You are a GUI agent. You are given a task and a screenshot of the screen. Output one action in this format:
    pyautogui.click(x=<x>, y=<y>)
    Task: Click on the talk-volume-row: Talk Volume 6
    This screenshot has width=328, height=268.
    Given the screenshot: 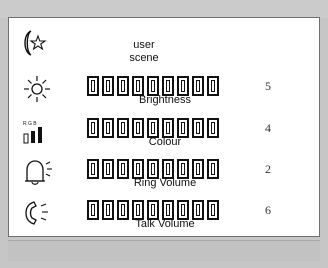 What is the action you would take?
    pyautogui.click(x=165, y=220)
    